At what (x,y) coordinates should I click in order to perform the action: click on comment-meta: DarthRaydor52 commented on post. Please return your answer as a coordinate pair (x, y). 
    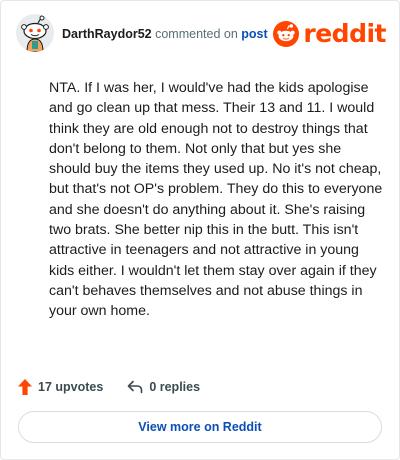
    Looking at the image, I should click on (165, 34).